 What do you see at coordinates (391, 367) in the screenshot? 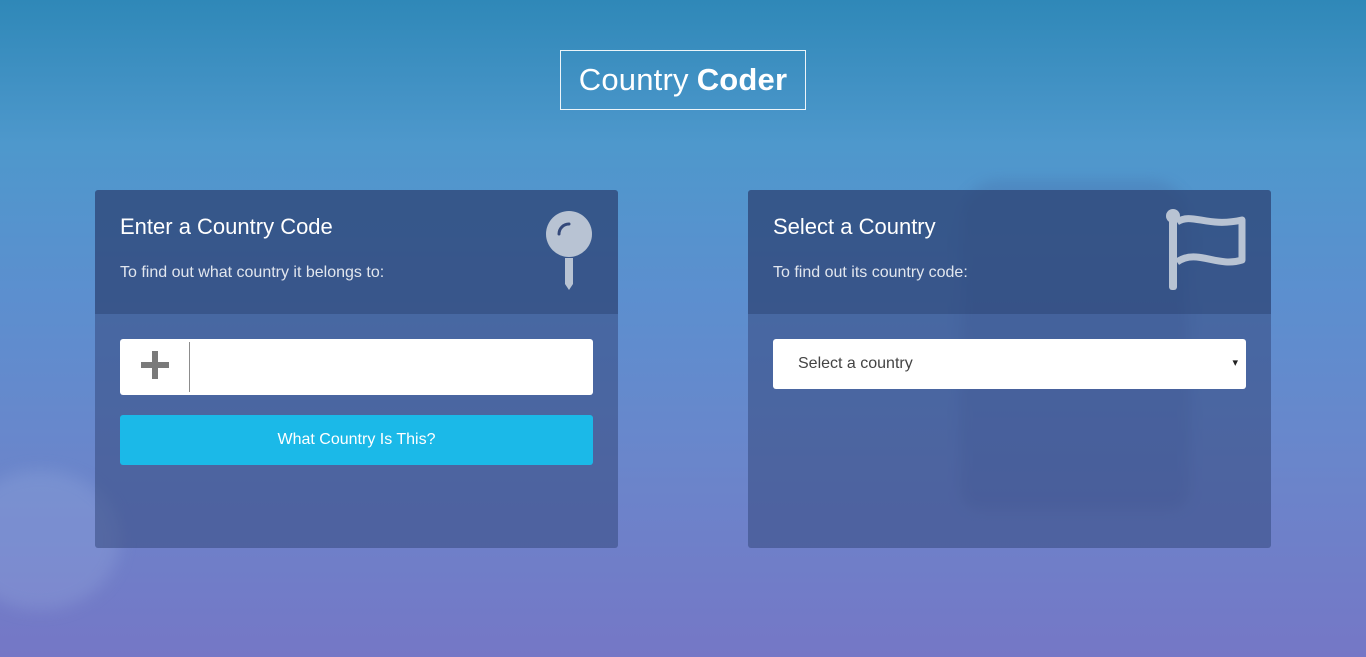
I see `country-code-input` at bounding box center [391, 367].